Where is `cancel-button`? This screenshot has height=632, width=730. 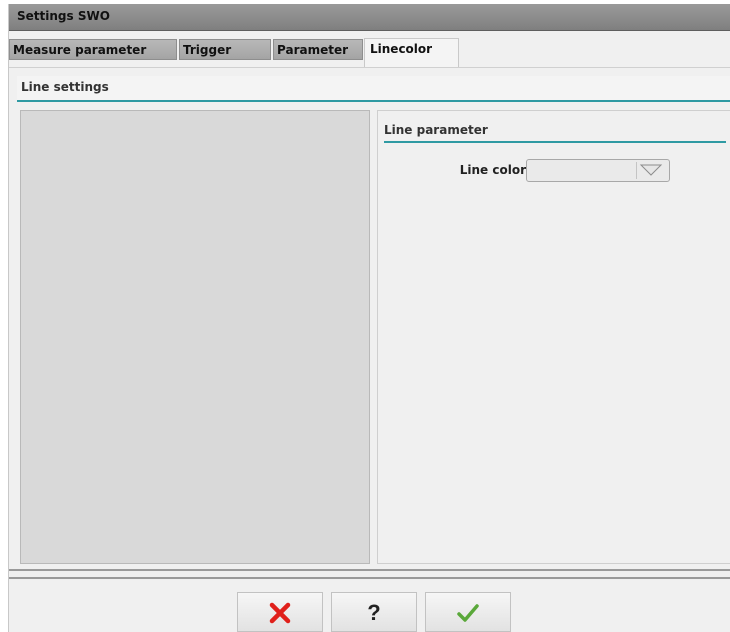
cancel-button is located at coordinates (280, 612).